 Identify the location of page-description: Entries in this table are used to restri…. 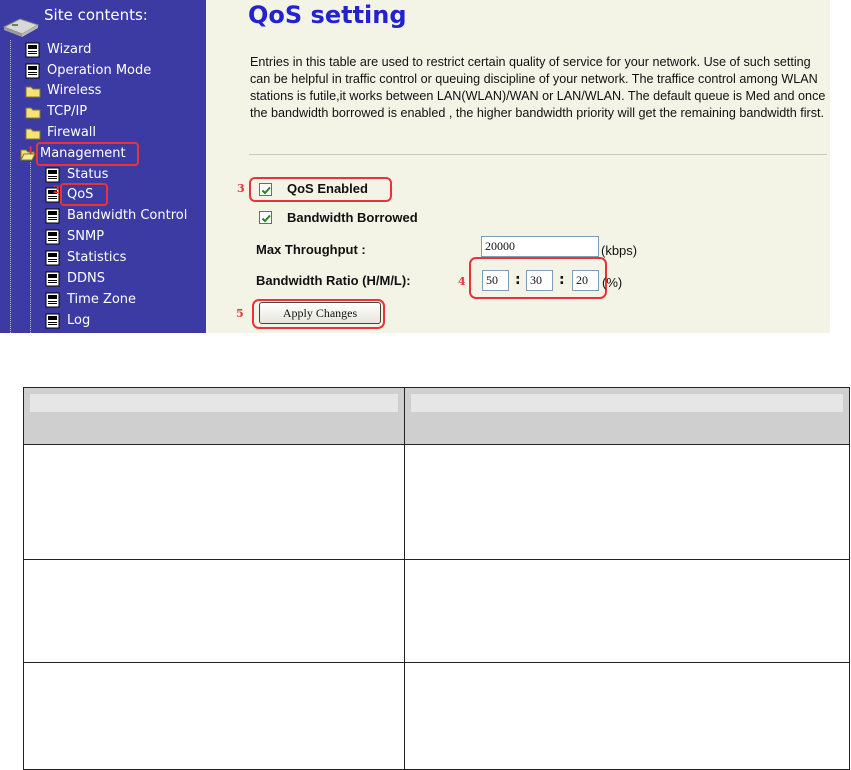
(538, 87).